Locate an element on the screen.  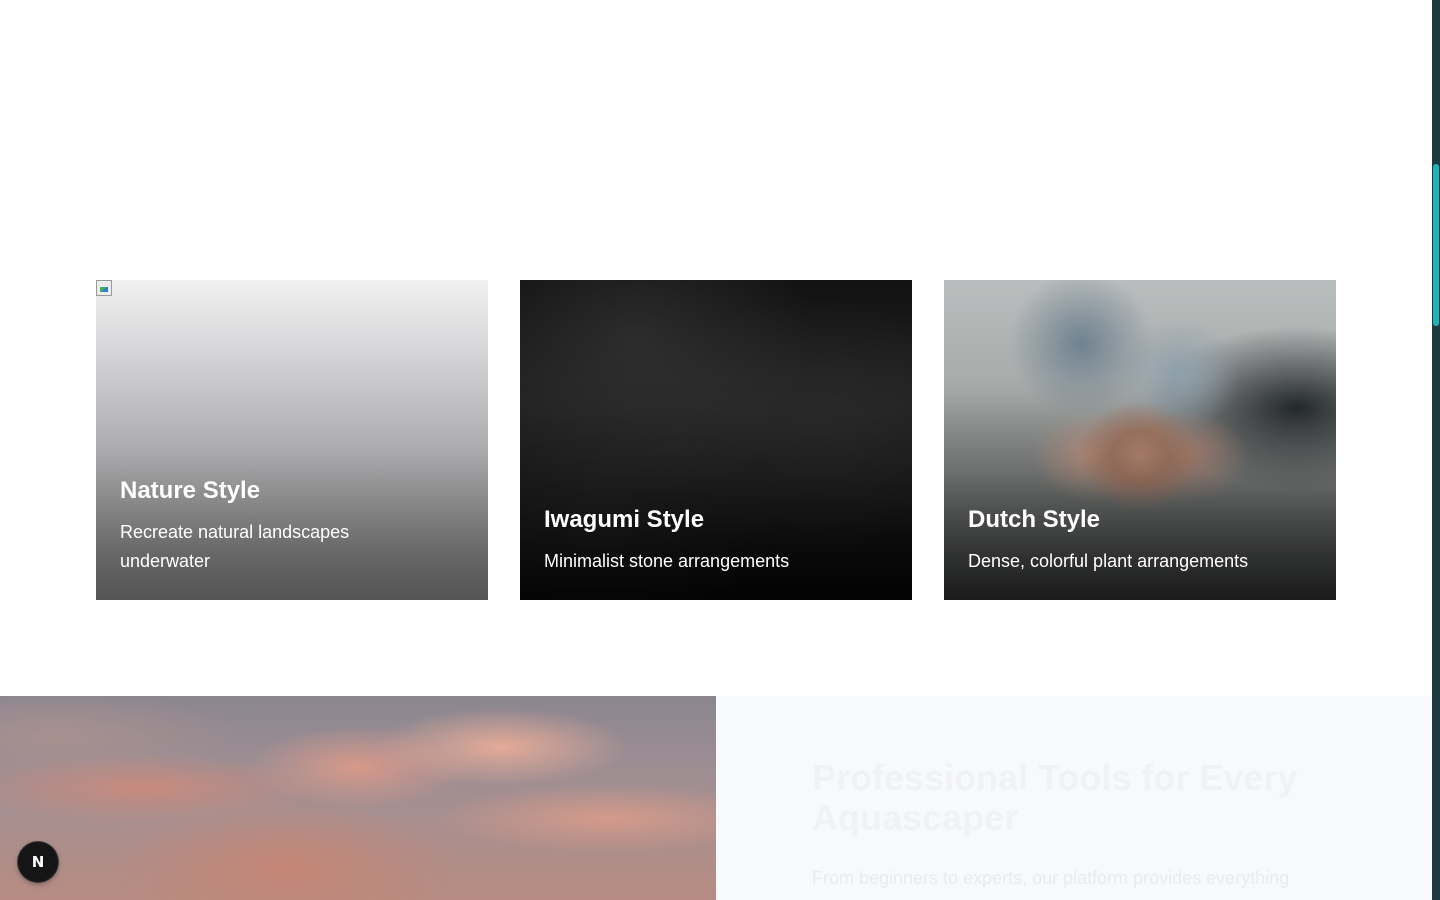
card-title: Dutch Style is located at coordinates (1034, 519).